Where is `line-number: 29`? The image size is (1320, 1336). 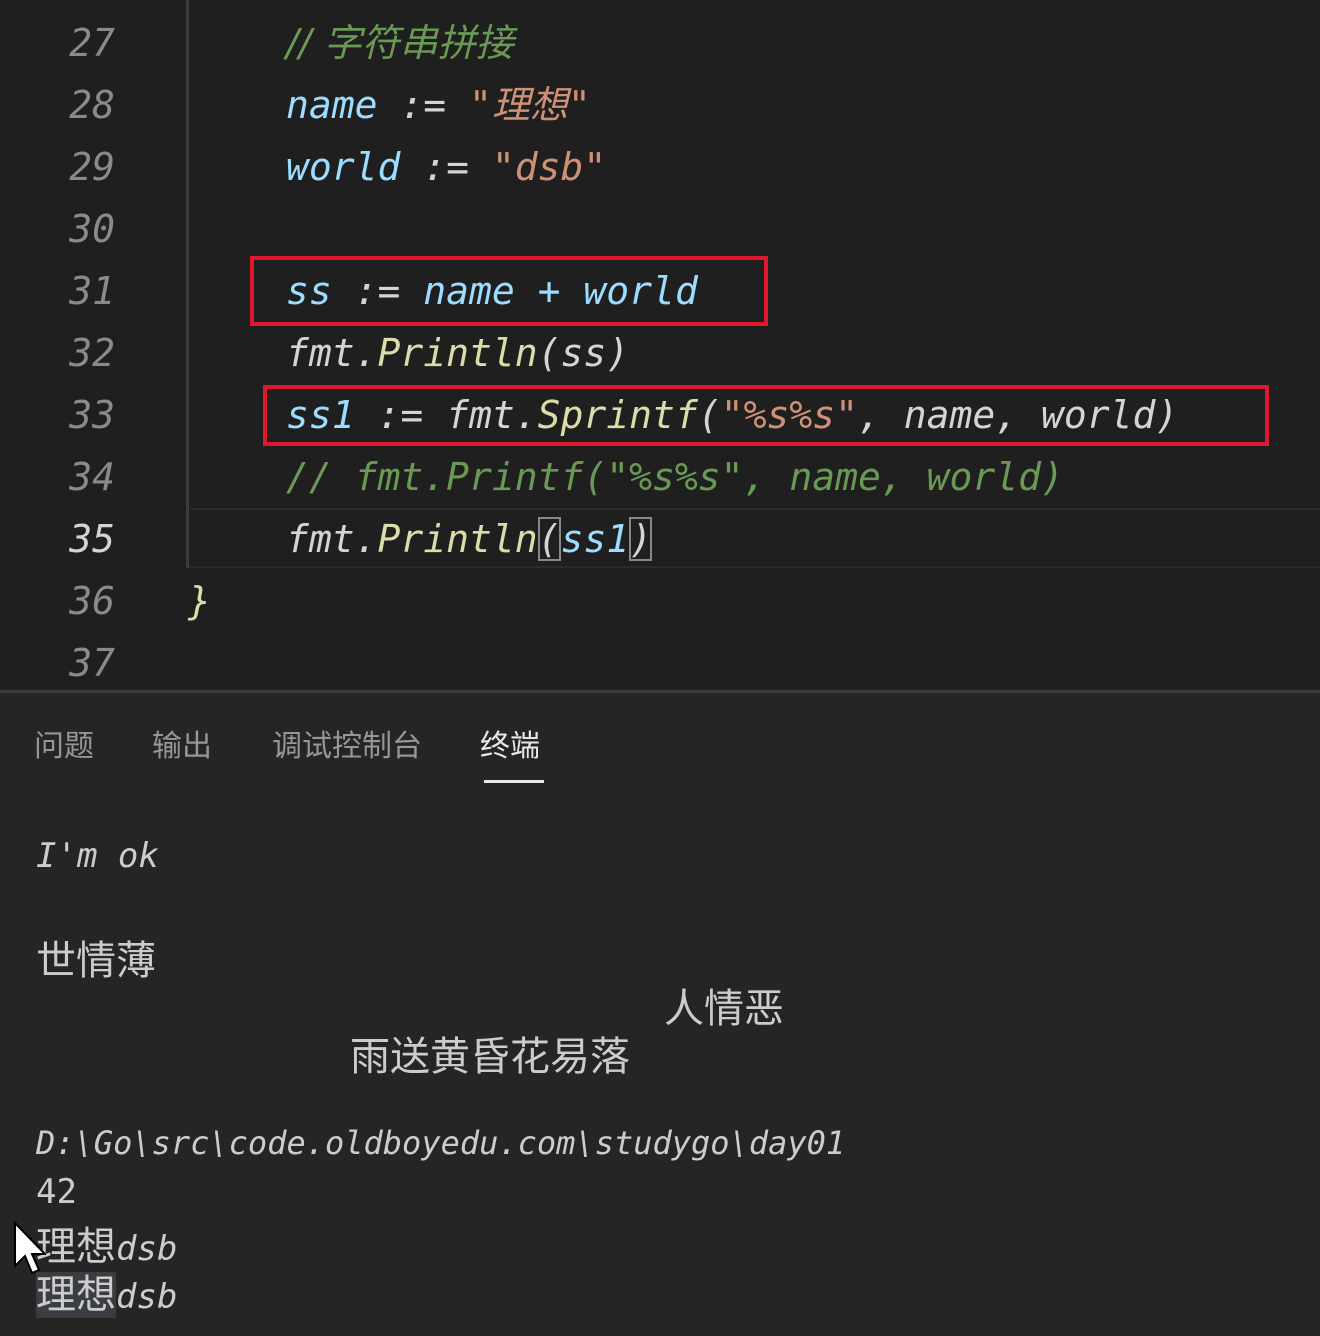 line-number: 29 is located at coordinates (92, 167).